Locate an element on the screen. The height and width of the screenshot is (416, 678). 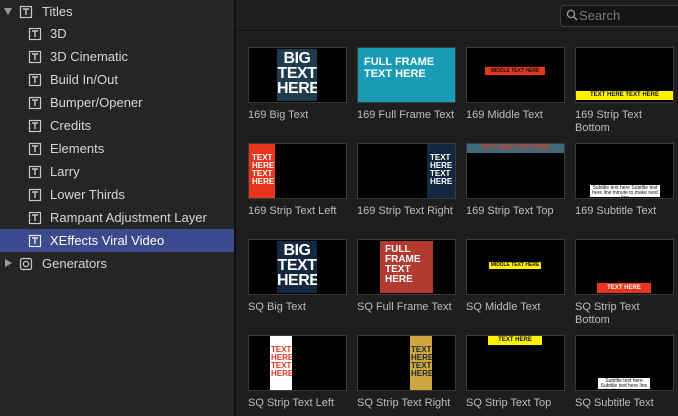
title-tile: BIG TEXT HERE SQ Big Text is located at coordinates (298, 276).